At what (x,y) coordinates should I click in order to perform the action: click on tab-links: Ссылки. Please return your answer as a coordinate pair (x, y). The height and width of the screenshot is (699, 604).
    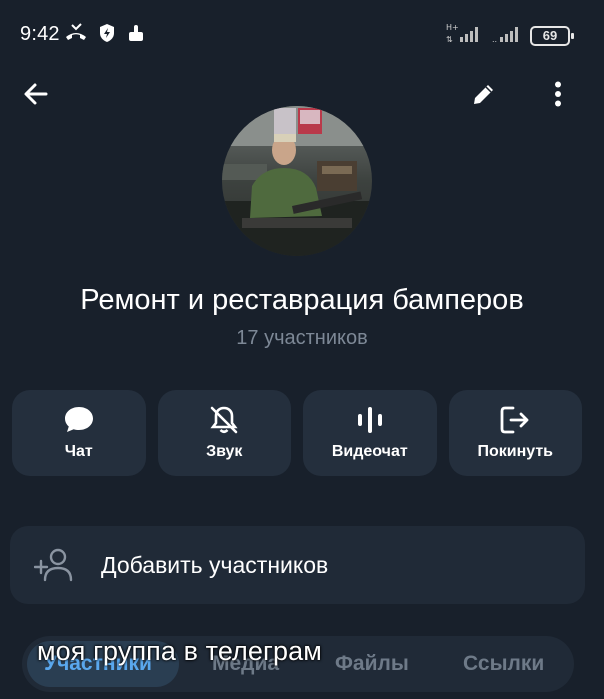
    Looking at the image, I should click on (503, 664).